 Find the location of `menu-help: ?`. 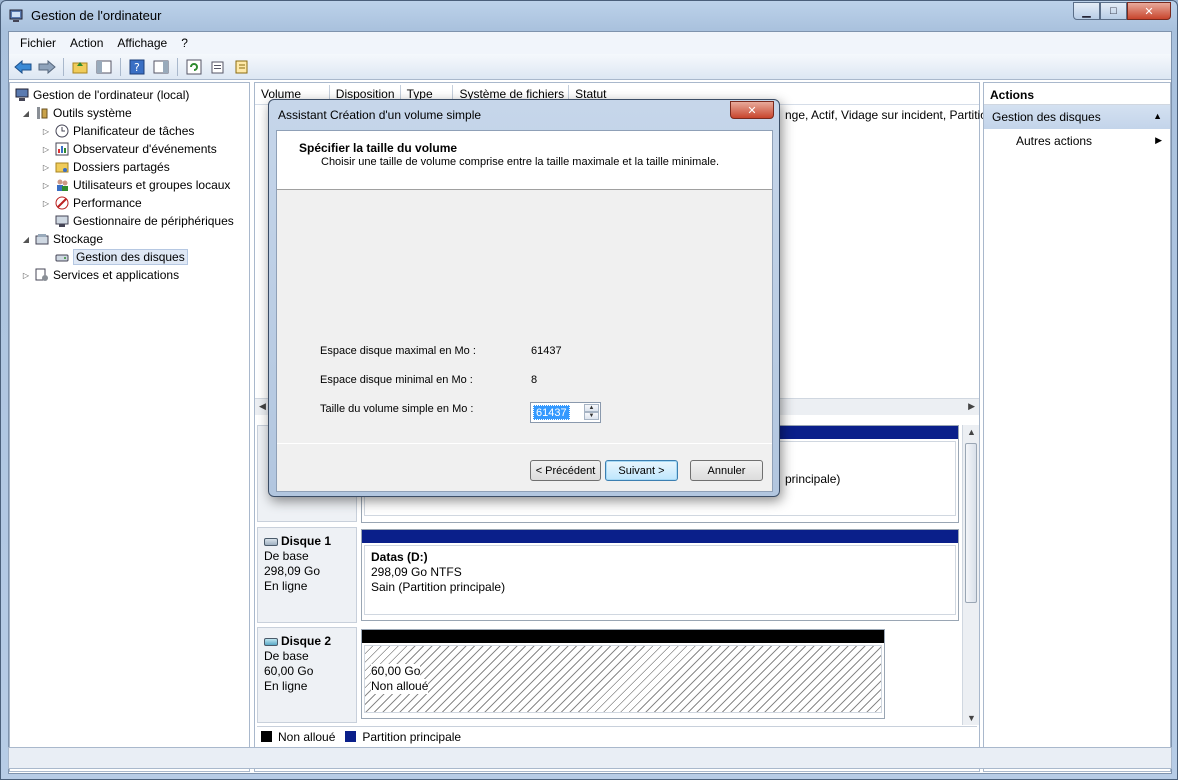

menu-help: ? is located at coordinates (184, 43).